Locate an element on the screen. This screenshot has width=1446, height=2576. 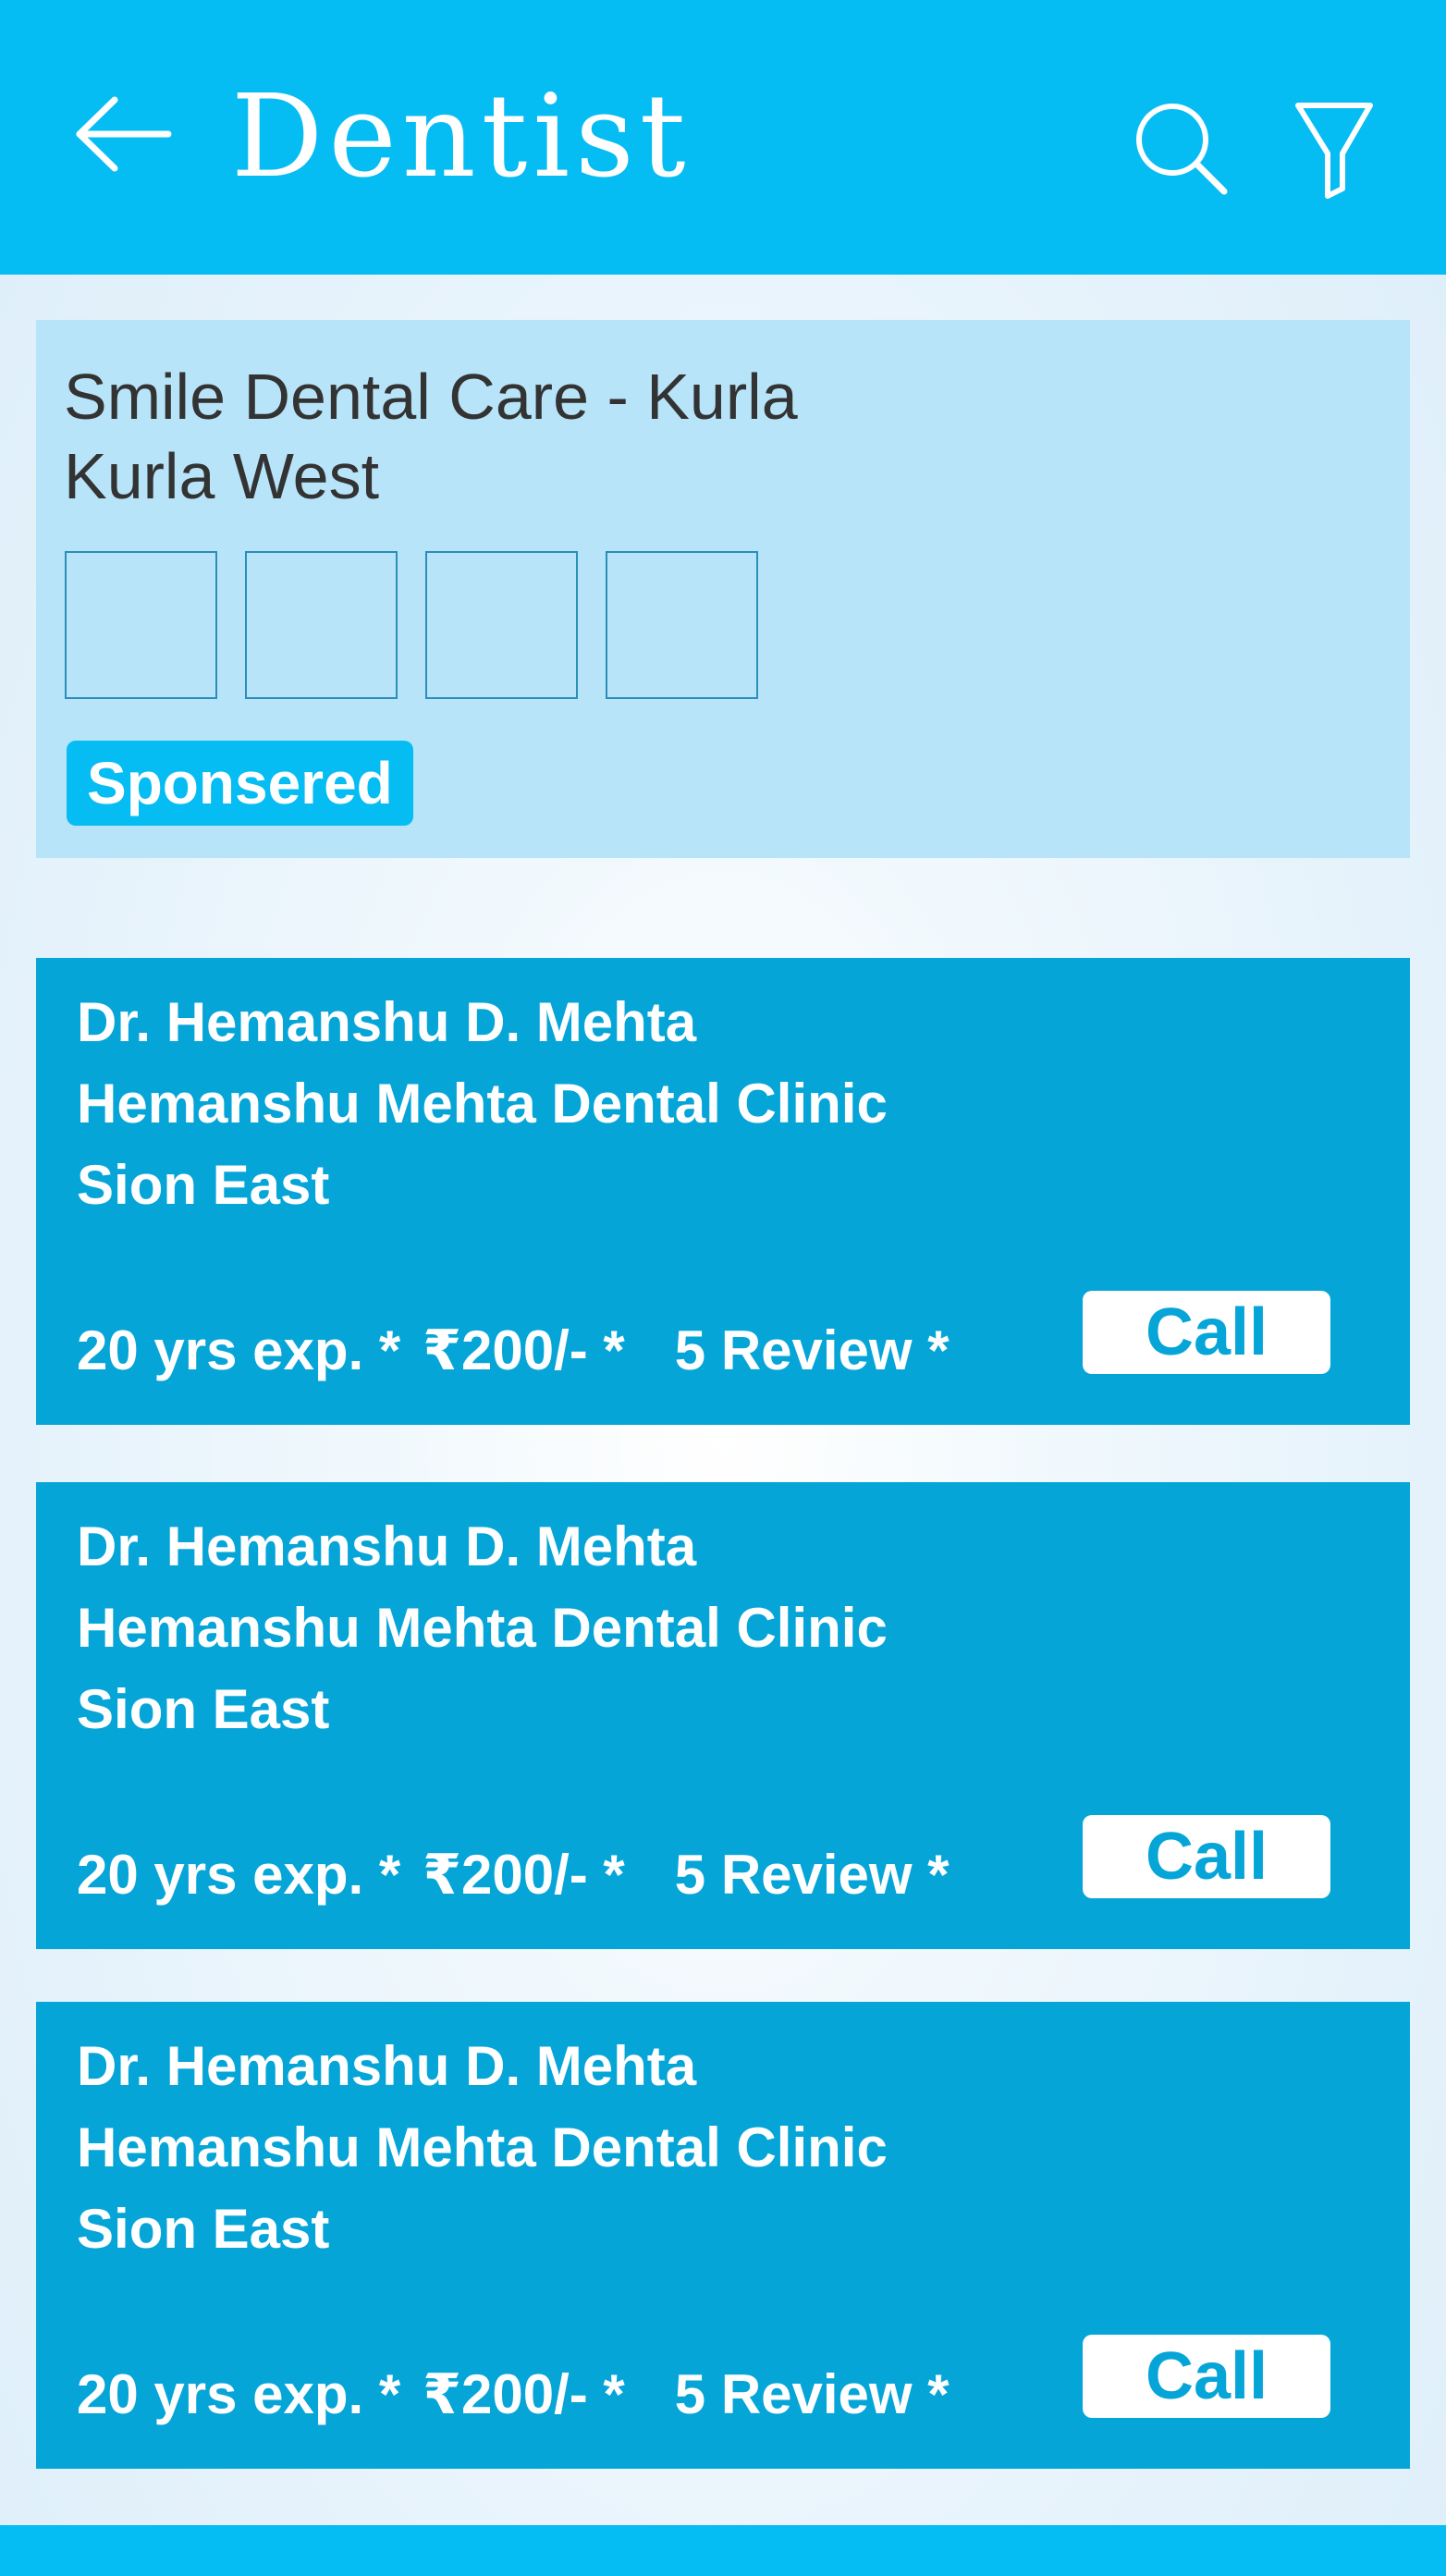
arrow-left-icon is located at coordinates (124, 134).